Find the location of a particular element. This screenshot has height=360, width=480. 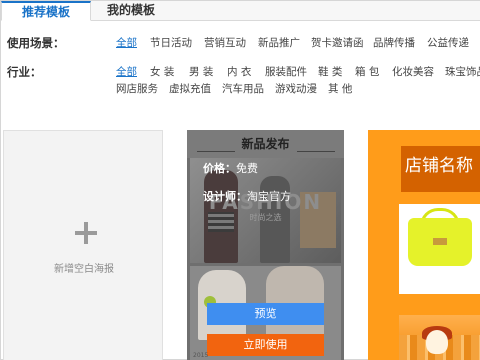

poster-watermark-sub: 时尚之选 is located at coordinates (265, 217).